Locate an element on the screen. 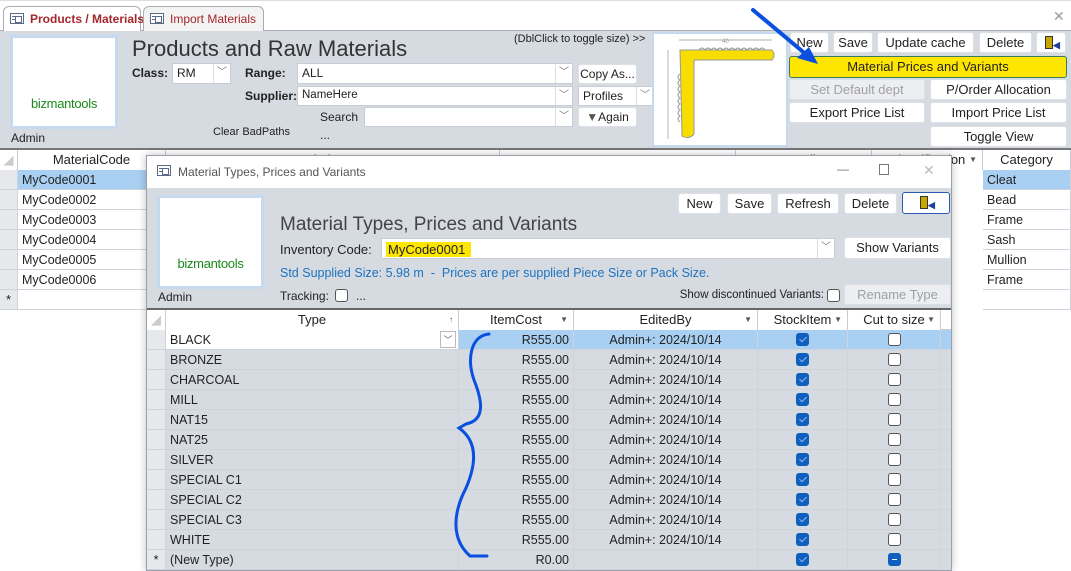  type-cell: CHARCOAL is located at coordinates (312, 380).